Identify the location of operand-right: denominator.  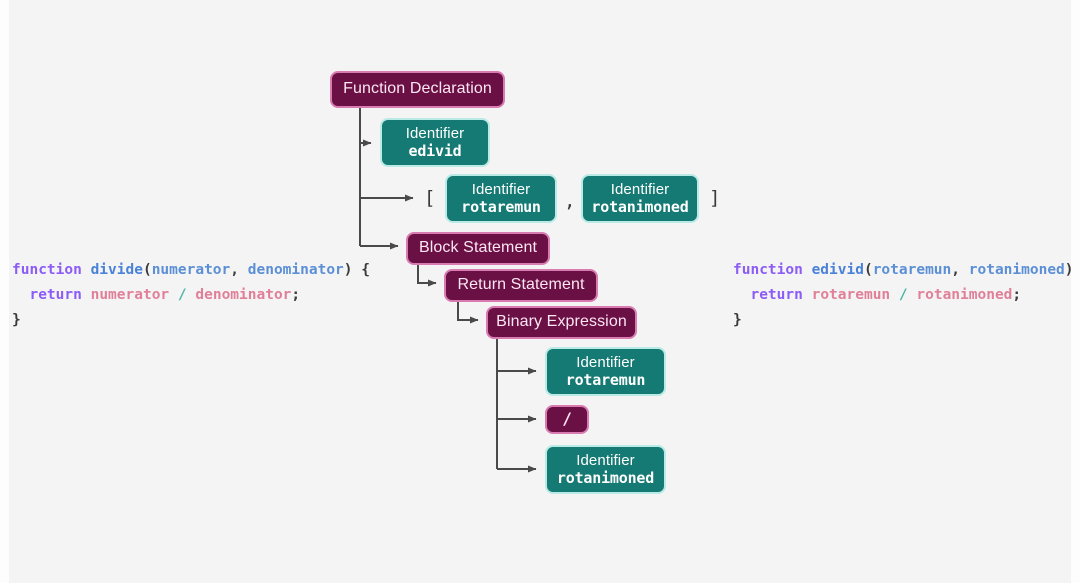
(243, 295).